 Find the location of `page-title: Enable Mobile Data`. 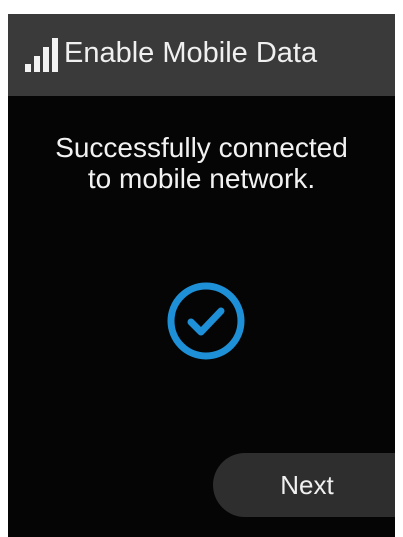

page-title: Enable Mobile Data is located at coordinates (191, 53).